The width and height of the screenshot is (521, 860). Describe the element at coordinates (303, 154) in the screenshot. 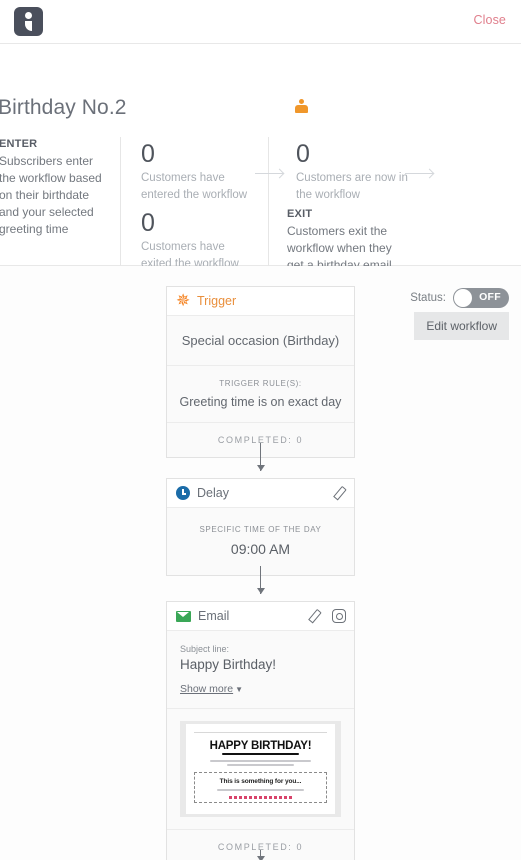

I see `stat-in-workflow-value: 0` at that location.